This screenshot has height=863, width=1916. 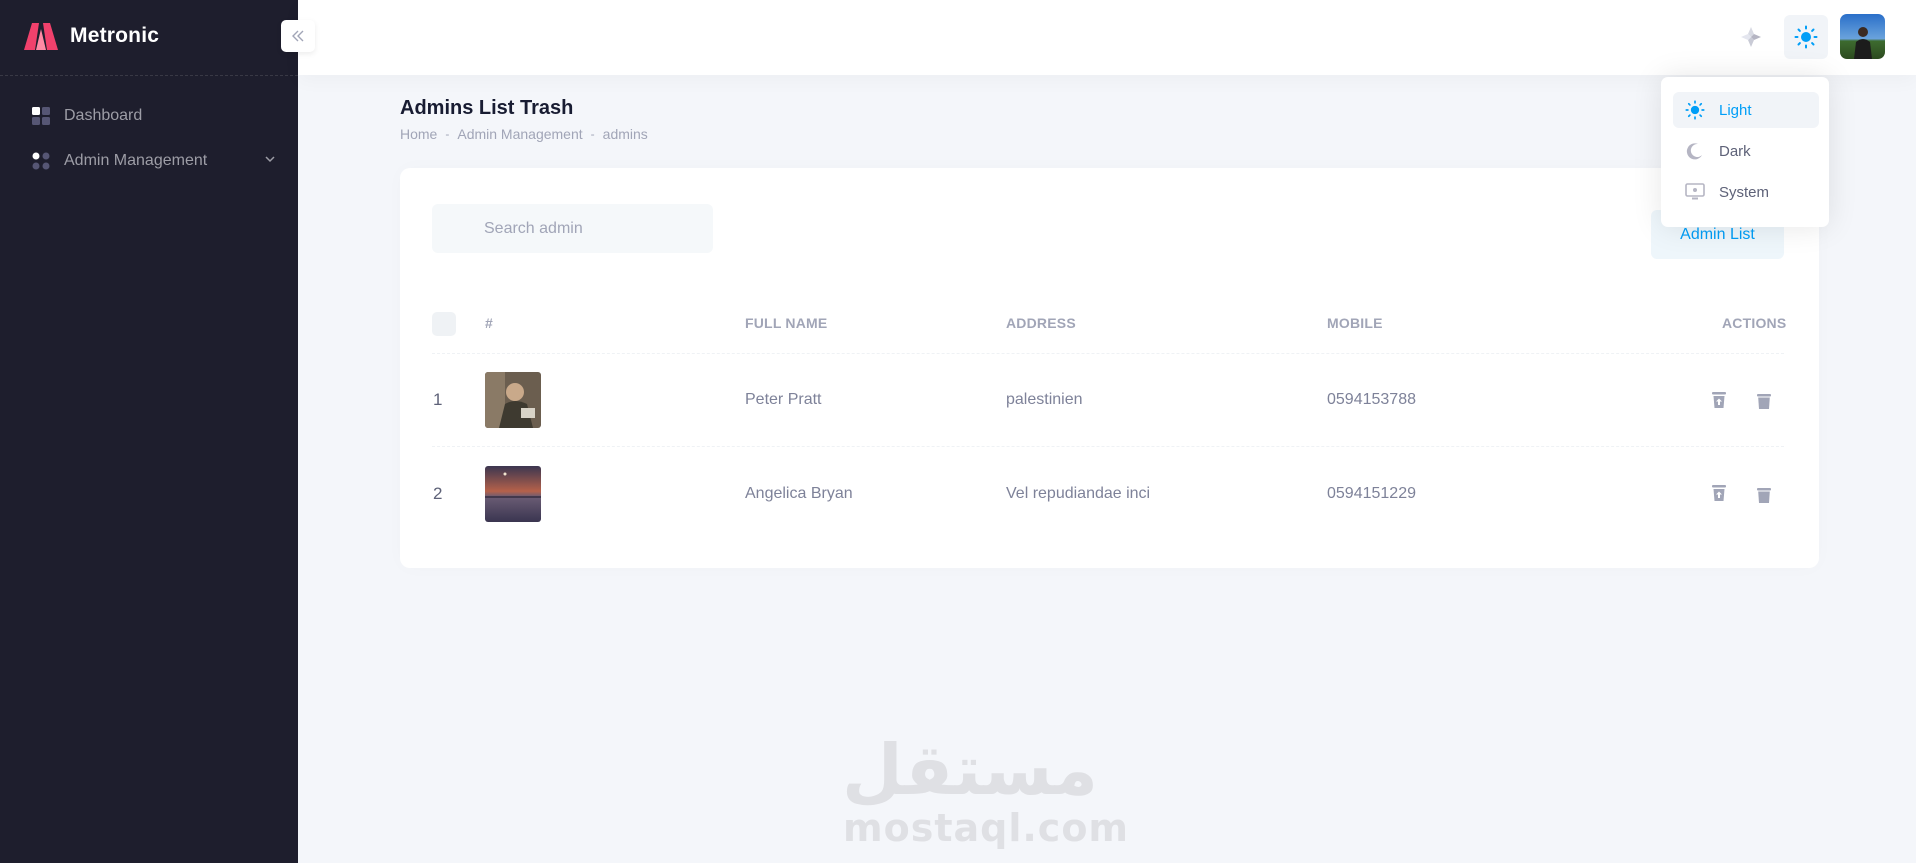 I want to click on avatar-image, so click(x=1862, y=36).